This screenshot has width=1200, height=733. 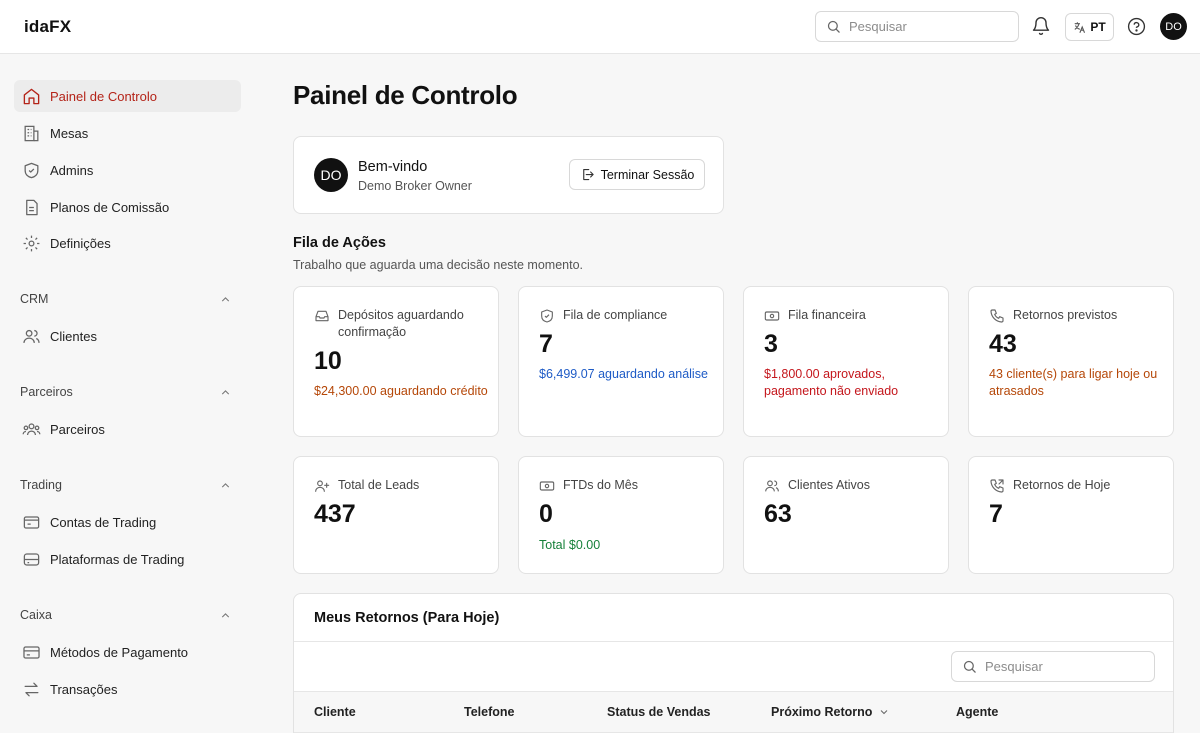 I want to click on notifications-button, so click(x=1041, y=28).